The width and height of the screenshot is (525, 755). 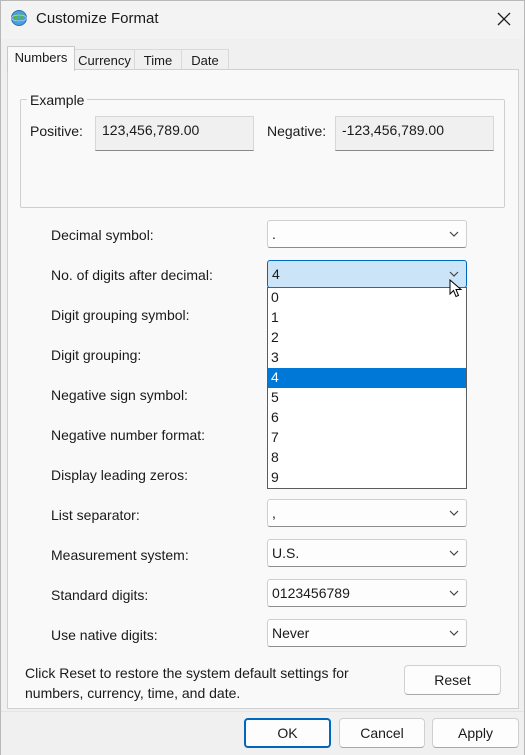 What do you see at coordinates (97, 18) in the screenshot?
I see `window-title: Customize Format` at bounding box center [97, 18].